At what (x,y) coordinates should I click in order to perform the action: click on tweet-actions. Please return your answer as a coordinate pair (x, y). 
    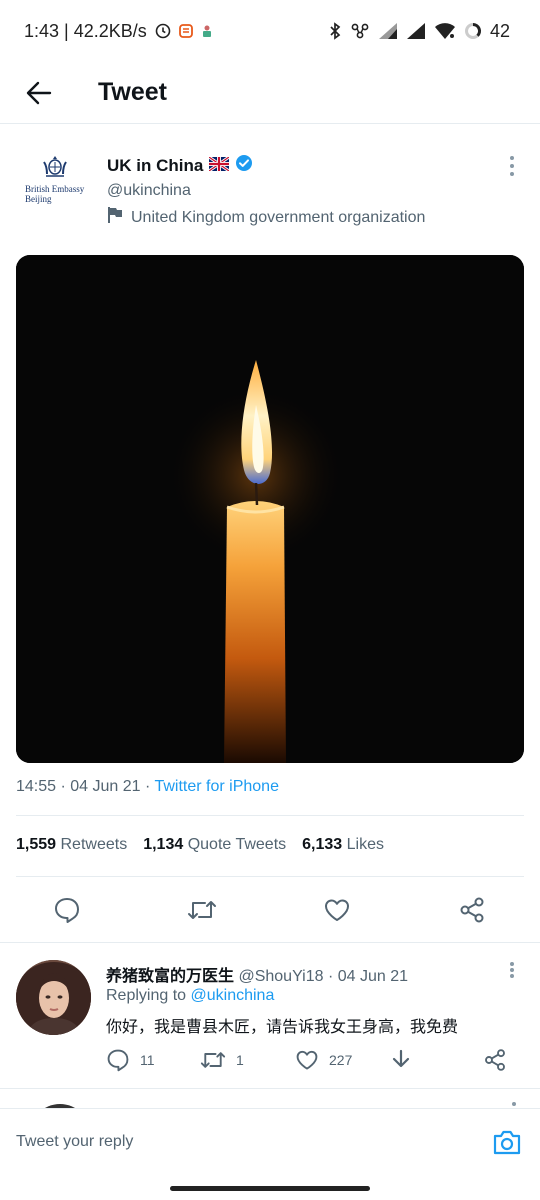
    Looking at the image, I should click on (270, 910).